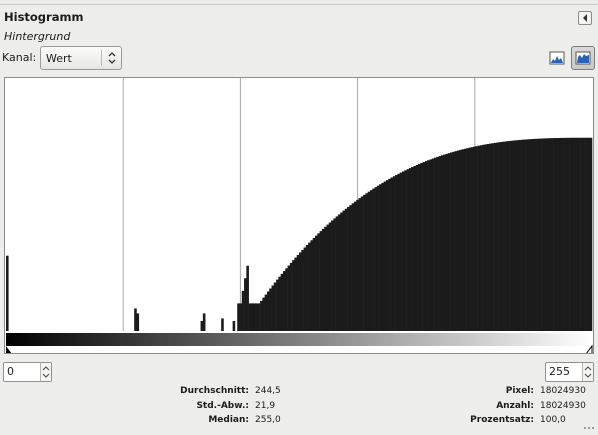  Describe the element at coordinates (228, 420) in the screenshot. I see `stat-label-median: Median:` at that location.